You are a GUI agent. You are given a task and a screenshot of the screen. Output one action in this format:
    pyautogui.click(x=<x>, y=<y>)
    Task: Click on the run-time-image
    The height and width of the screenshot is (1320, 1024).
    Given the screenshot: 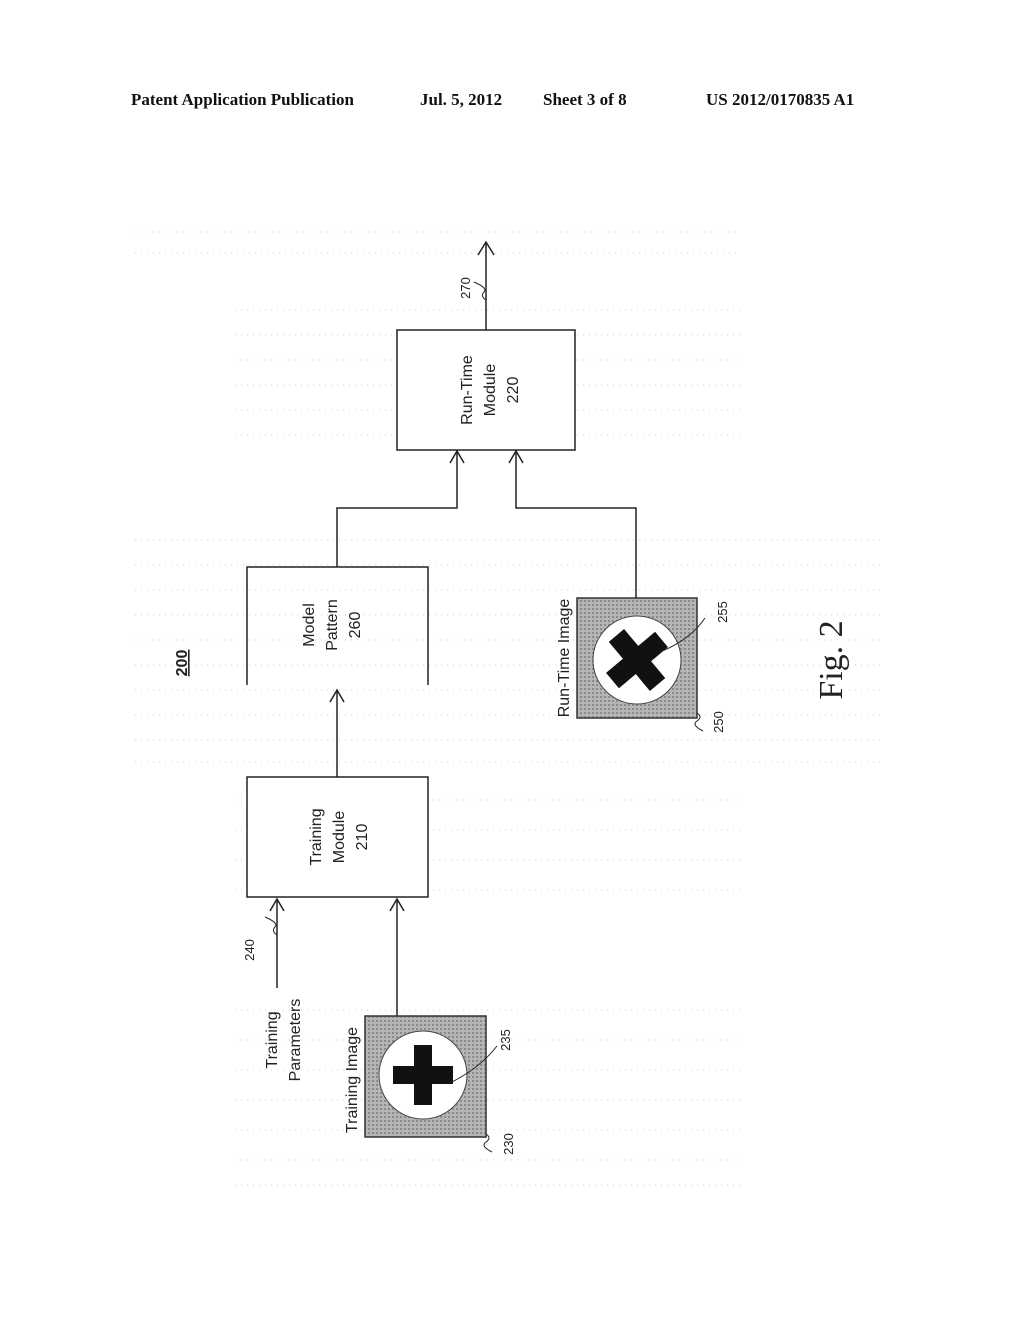 What is the action you would take?
    pyautogui.click(x=641, y=664)
    